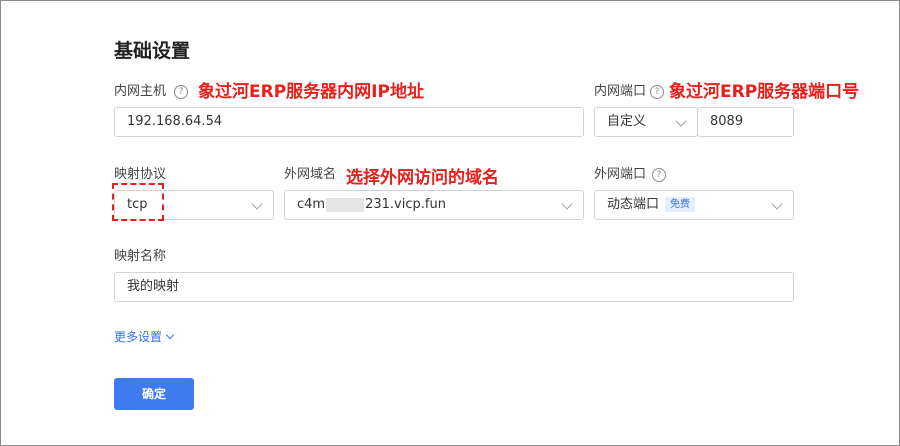 The image size is (900, 446). What do you see at coordinates (311, 204) in the screenshot?
I see `external-domain-prefix: c4m` at bounding box center [311, 204].